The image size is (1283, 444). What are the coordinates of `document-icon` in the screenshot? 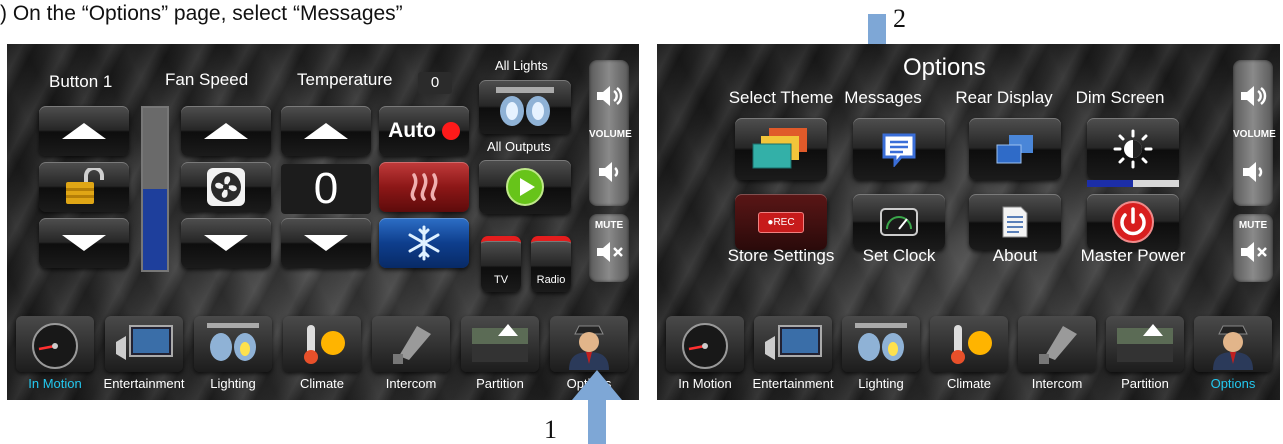 It's located at (1015, 222).